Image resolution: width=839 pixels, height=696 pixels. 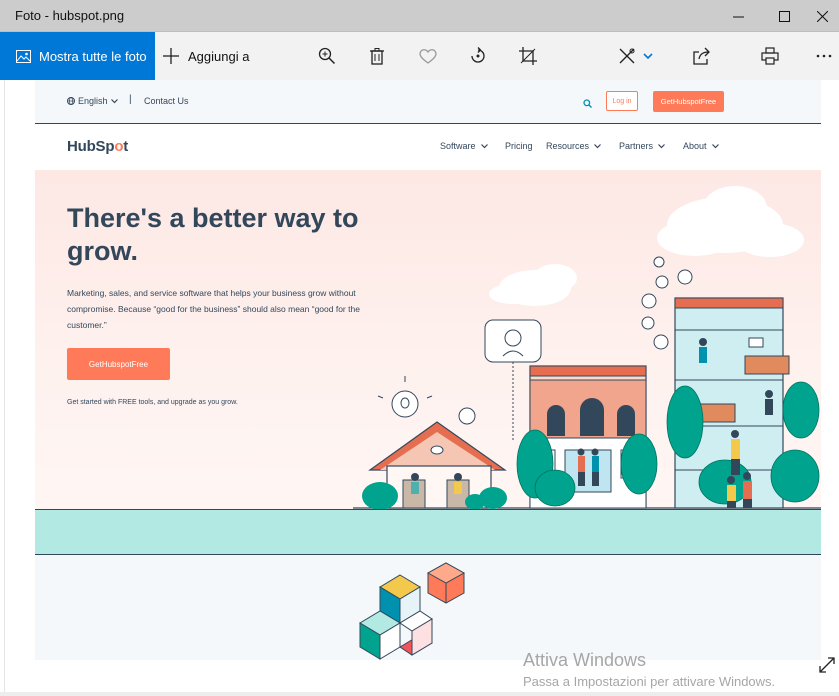 I want to click on maximize-button, so click(x=784, y=16).